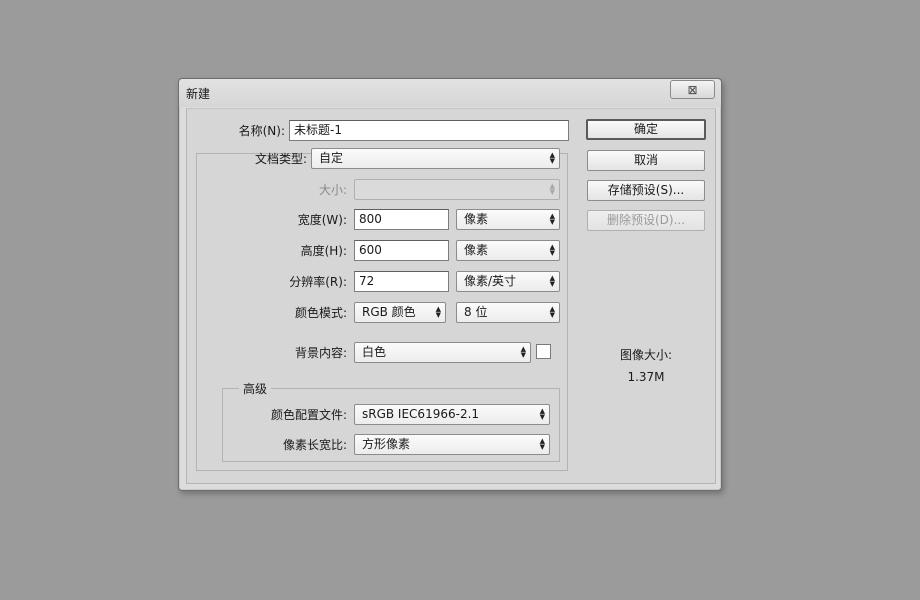 This screenshot has height=600, width=920. What do you see at coordinates (508, 219) in the screenshot?
I see `width-unit-select: 像素 ▲ ▼` at bounding box center [508, 219].